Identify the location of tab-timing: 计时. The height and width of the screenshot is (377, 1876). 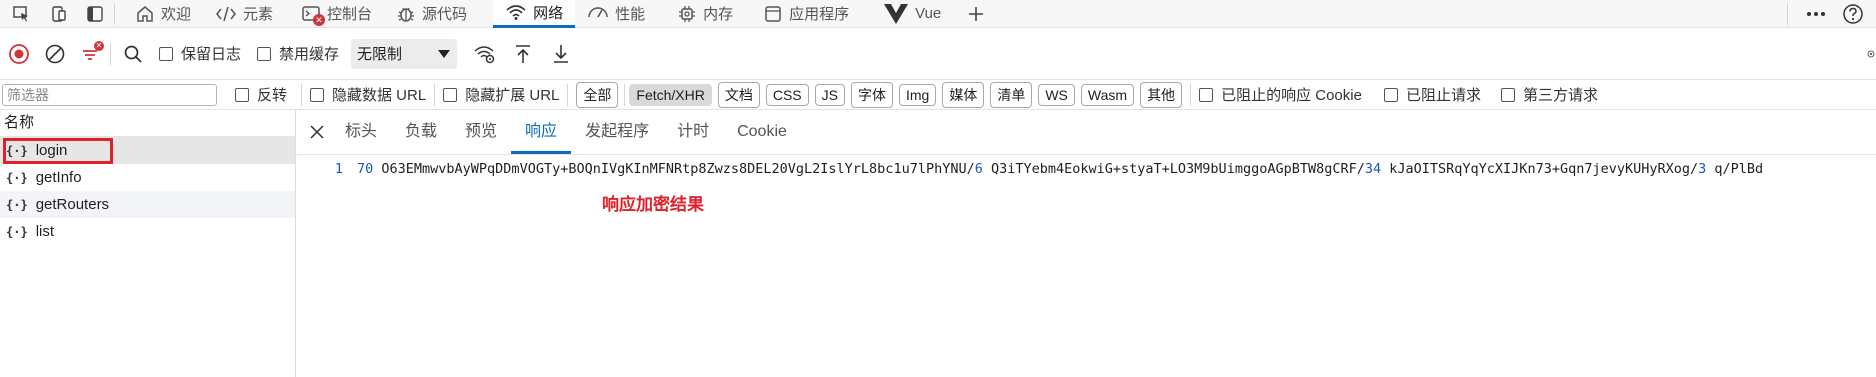
(693, 132).